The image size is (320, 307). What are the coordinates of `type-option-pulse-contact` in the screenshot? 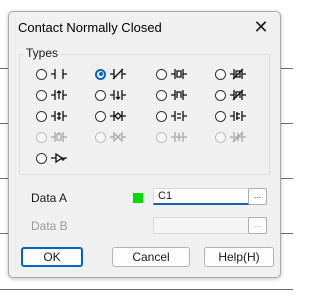 It's located at (171, 95).